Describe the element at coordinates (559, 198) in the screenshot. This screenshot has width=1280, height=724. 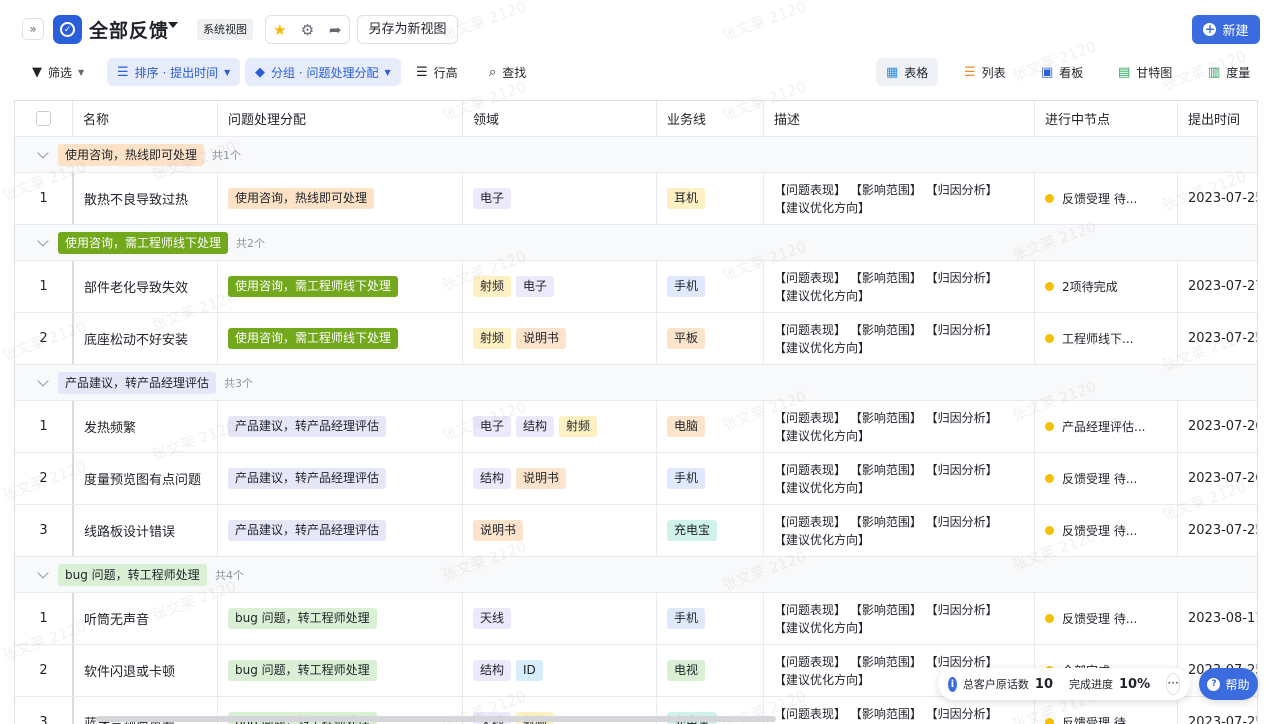
I see `domain-cell: 电子` at that location.